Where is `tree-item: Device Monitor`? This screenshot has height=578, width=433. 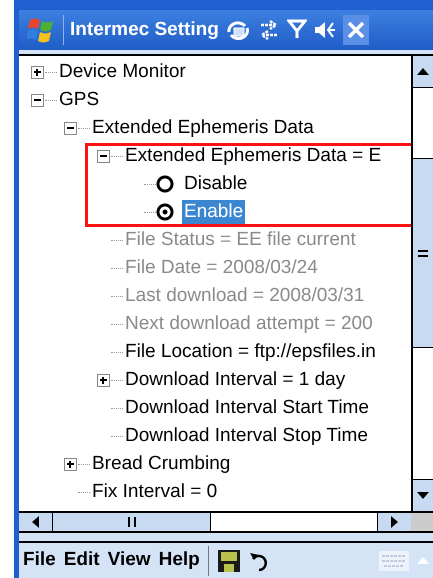
tree-item: Device Monitor is located at coordinates (122, 72).